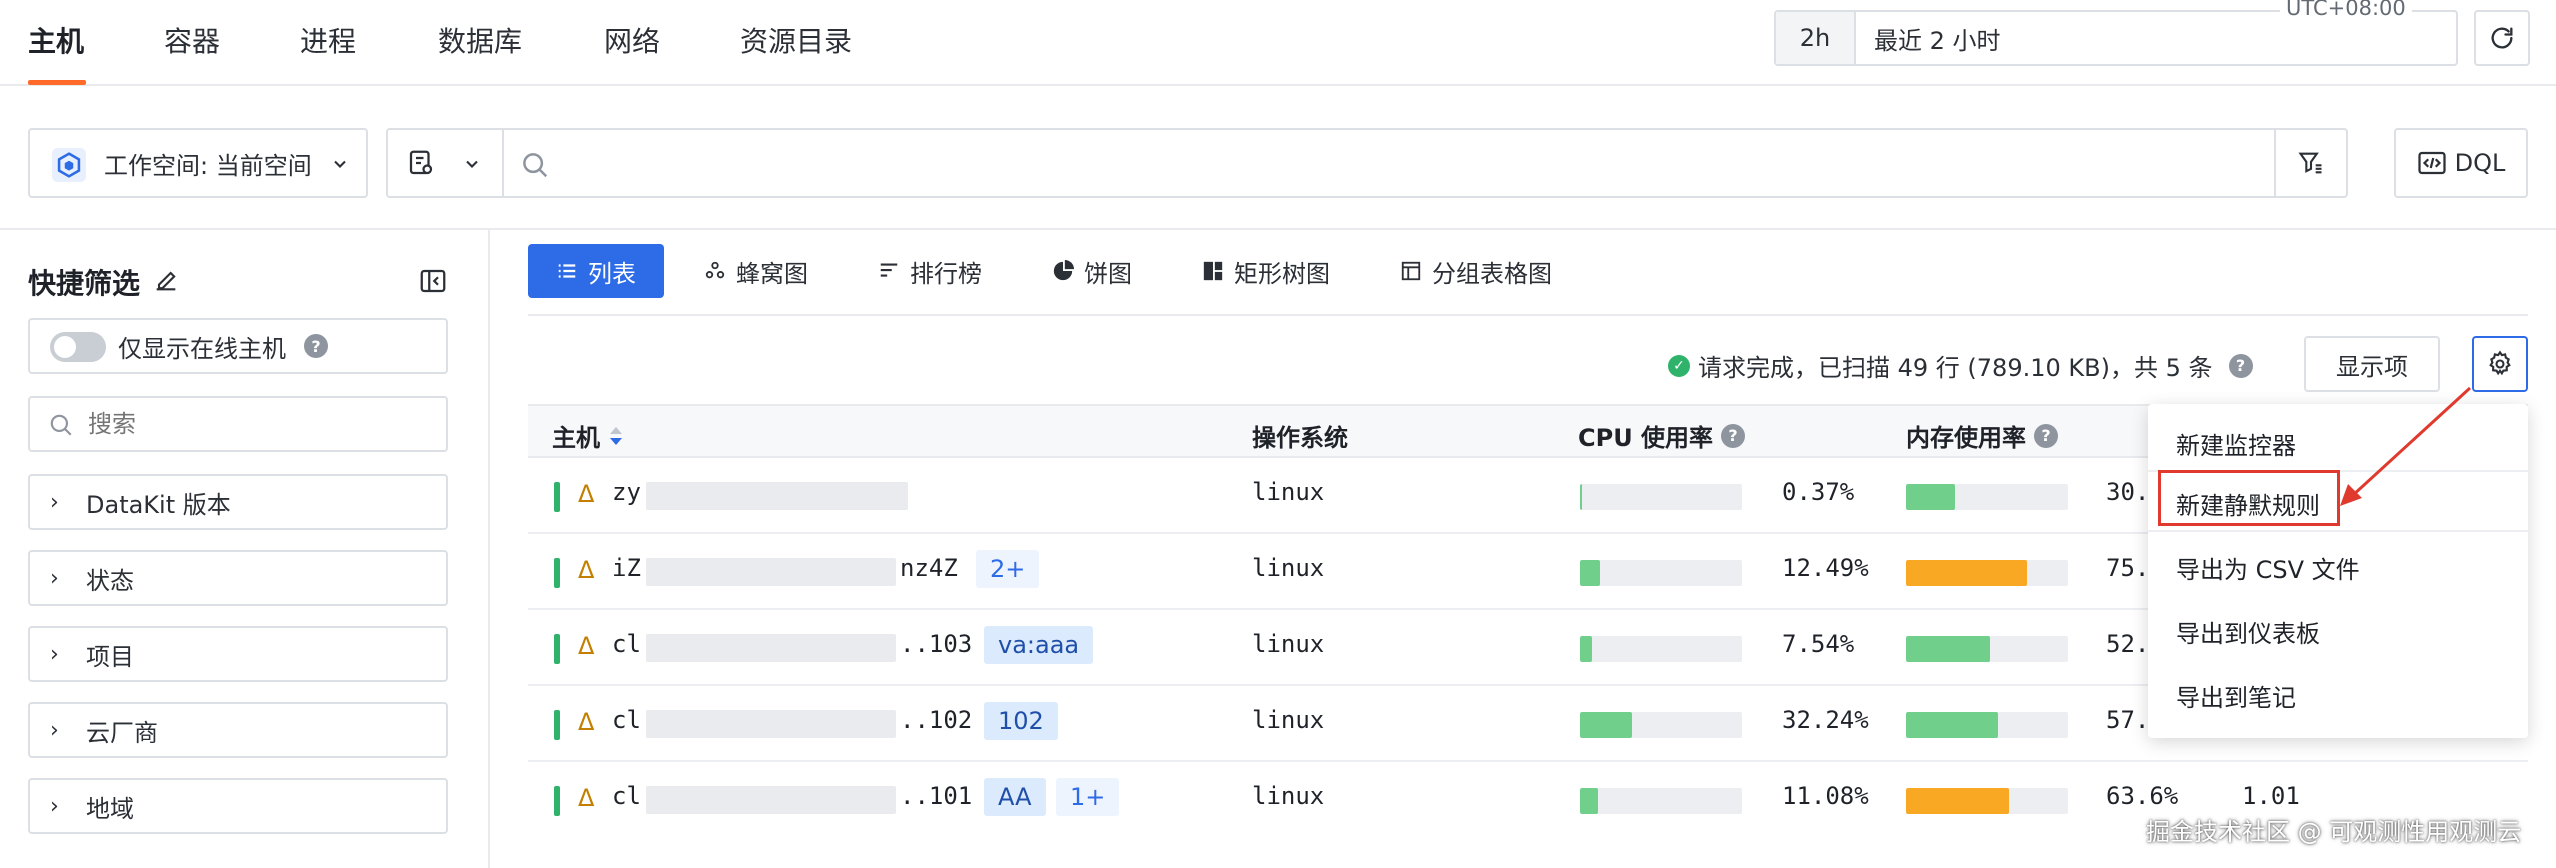 This screenshot has height=868, width=2556. Describe the element at coordinates (1282, 273) in the screenshot. I see `view-tab-label: 矩形树图` at that location.